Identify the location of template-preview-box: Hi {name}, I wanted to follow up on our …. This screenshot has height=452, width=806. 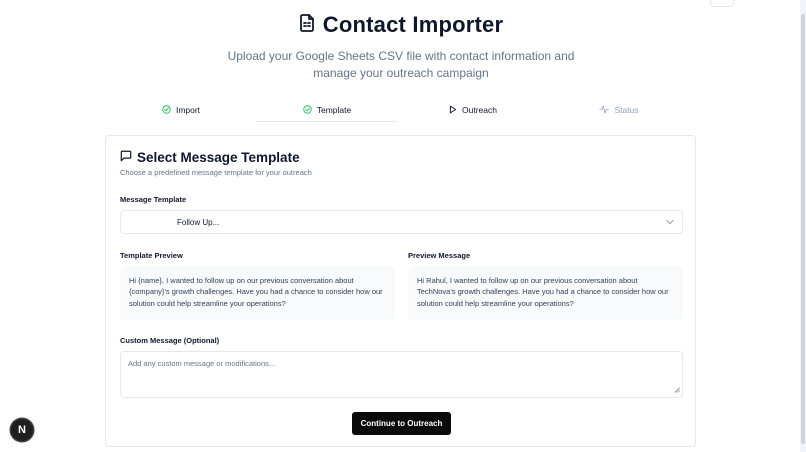
(257, 293).